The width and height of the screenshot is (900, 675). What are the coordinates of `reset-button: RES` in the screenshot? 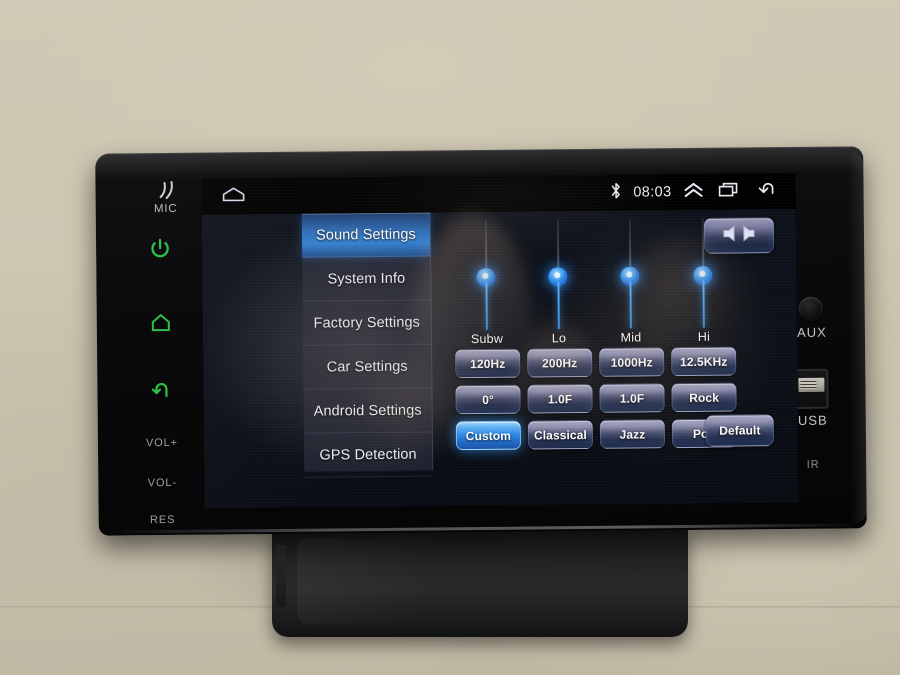 It's located at (163, 520).